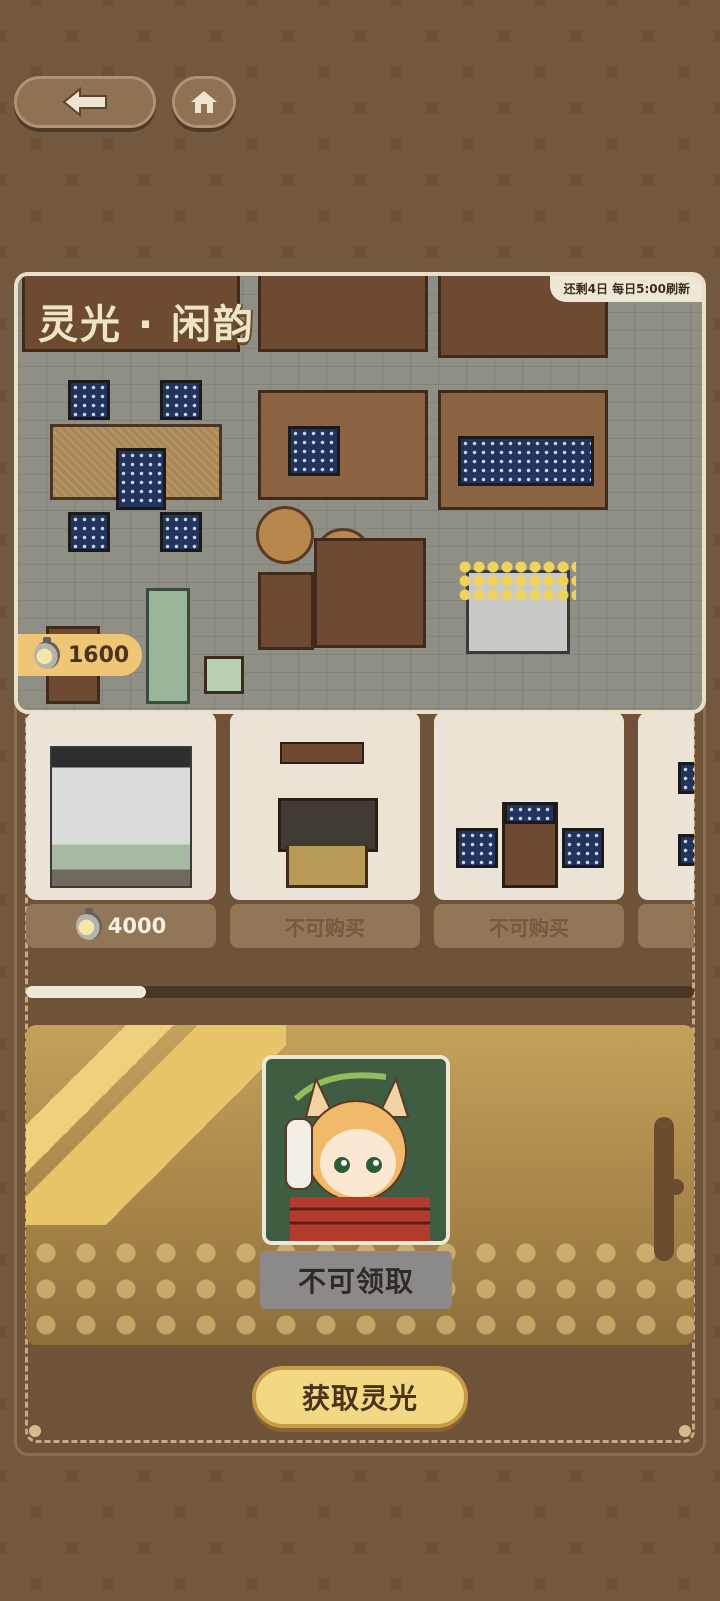 The width and height of the screenshot is (720, 1601). Describe the element at coordinates (625, 289) in the screenshot. I see `refresh-timer: 还剩4日 每日5:00刷新` at that location.